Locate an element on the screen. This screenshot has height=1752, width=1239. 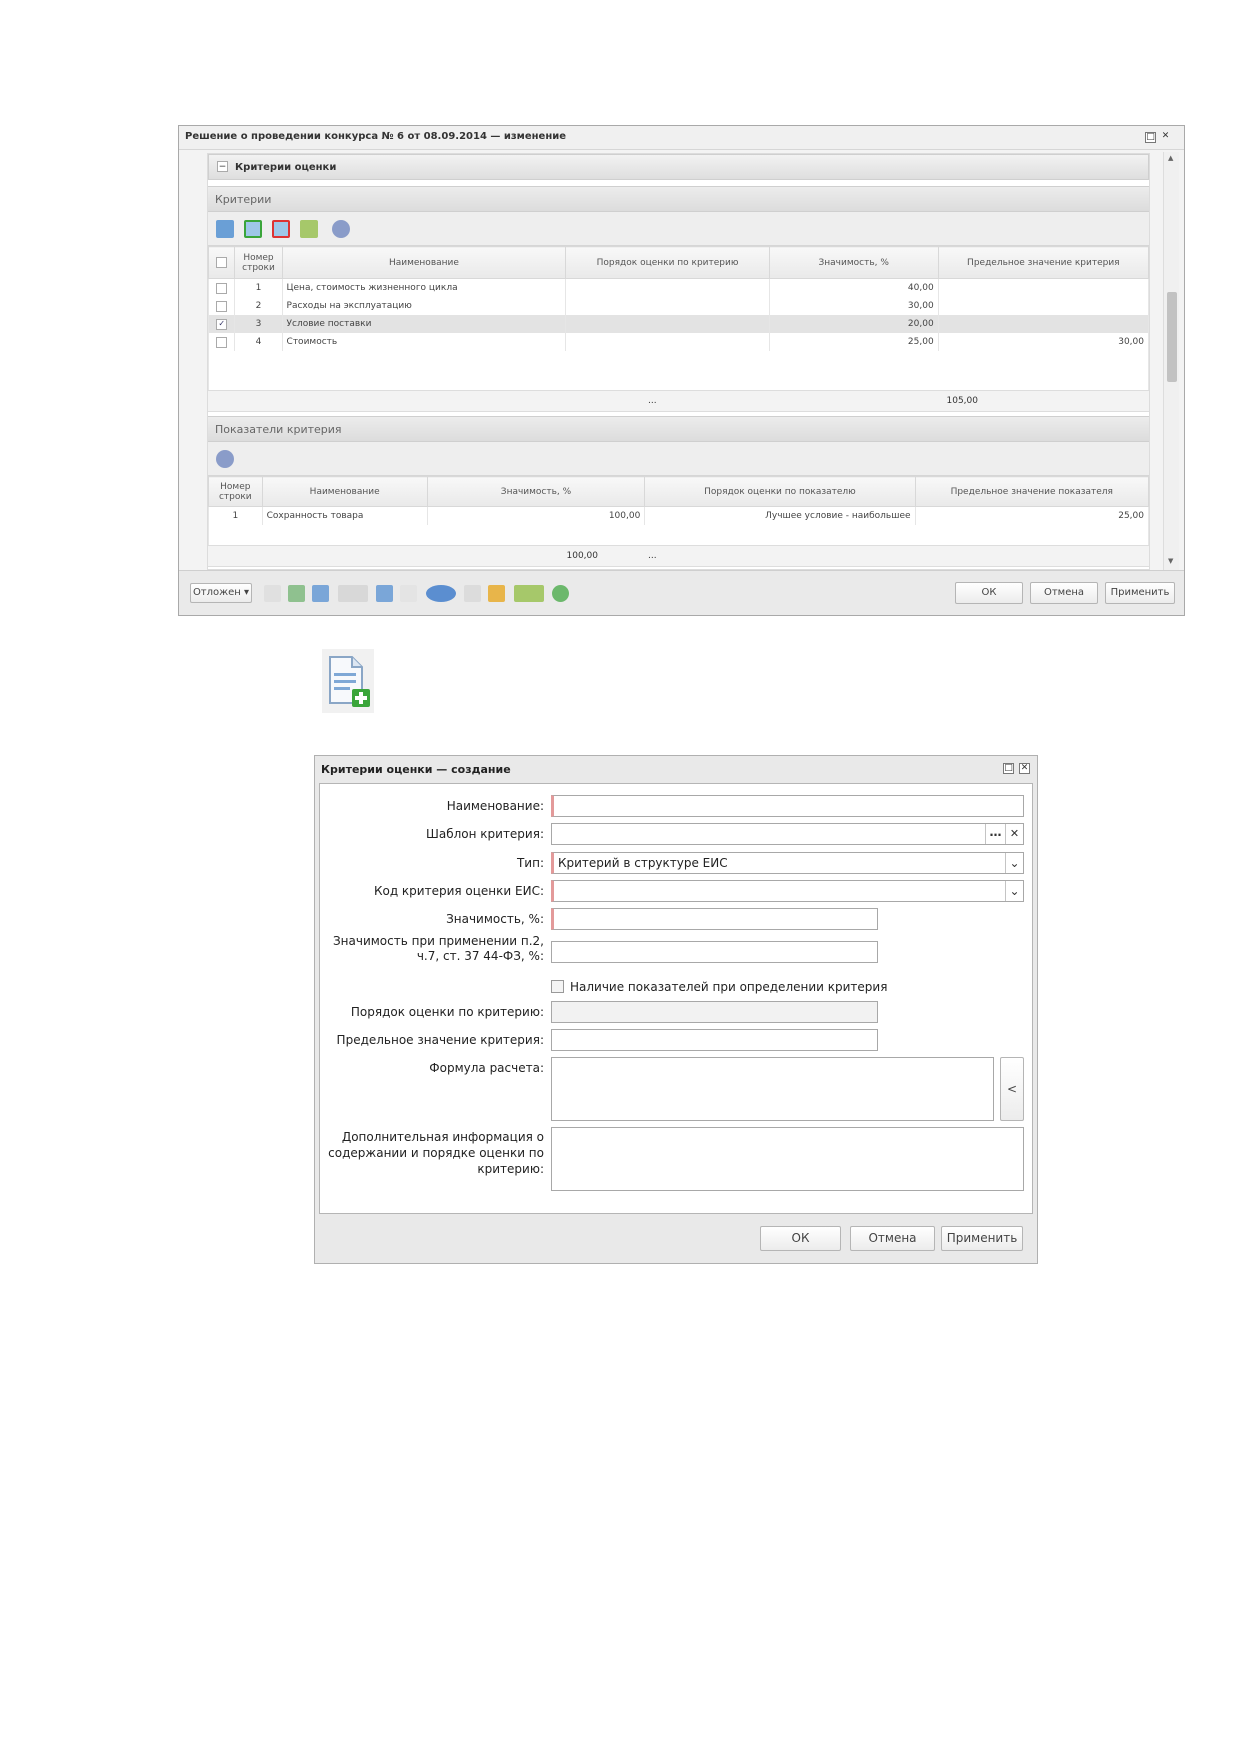
vertical-scrollbar: ▲ ▼ is located at coordinates (1171, 361).